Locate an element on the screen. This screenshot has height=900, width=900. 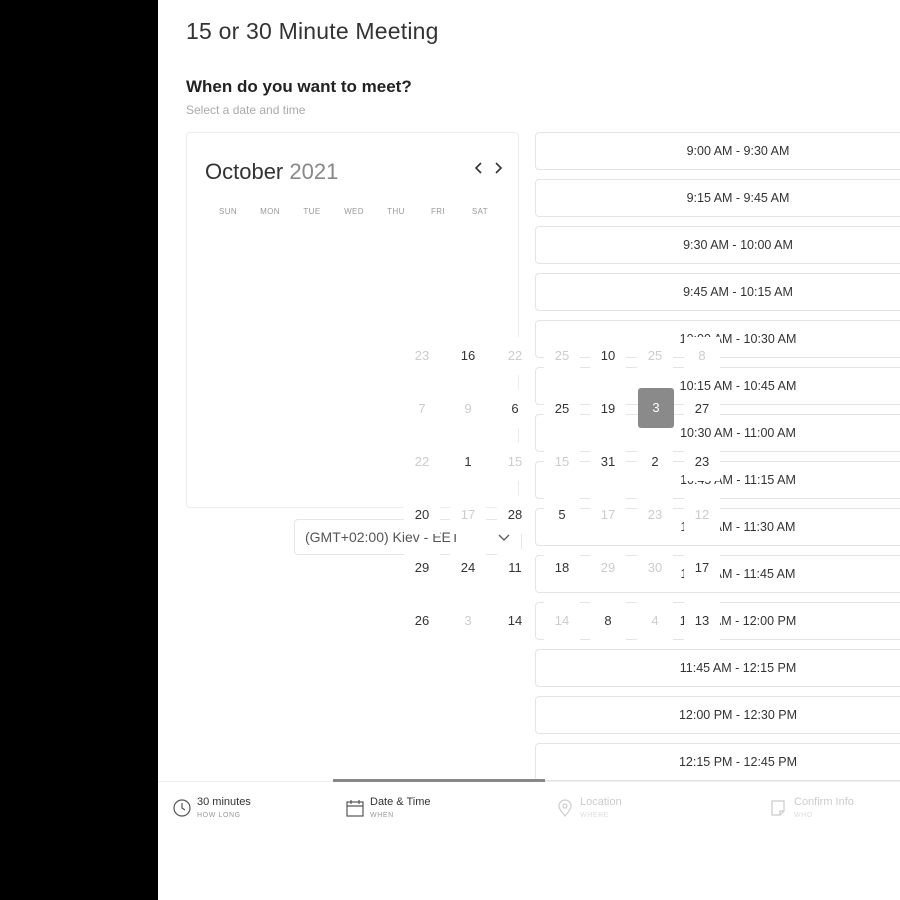
calendar-month-label: October 2021 is located at coordinates (271, 172).